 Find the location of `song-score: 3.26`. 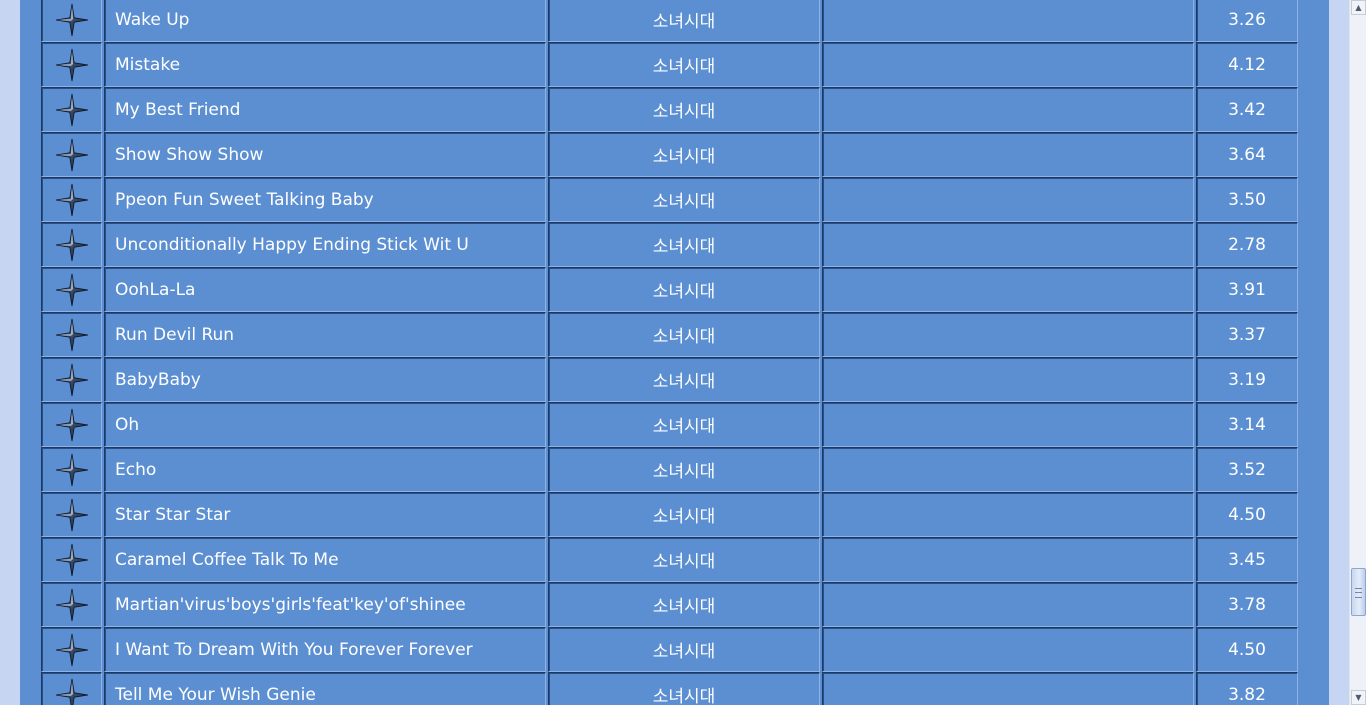

song-score: 3.26 is located at coordinates (1247, 21).